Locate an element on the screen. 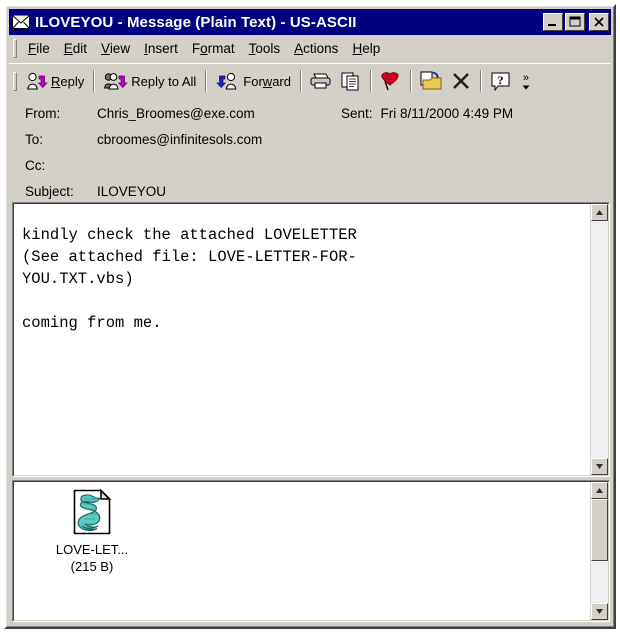 This screenshot has height=633, width=620. menu-item-format: Format is located at coordinates (213, 48).